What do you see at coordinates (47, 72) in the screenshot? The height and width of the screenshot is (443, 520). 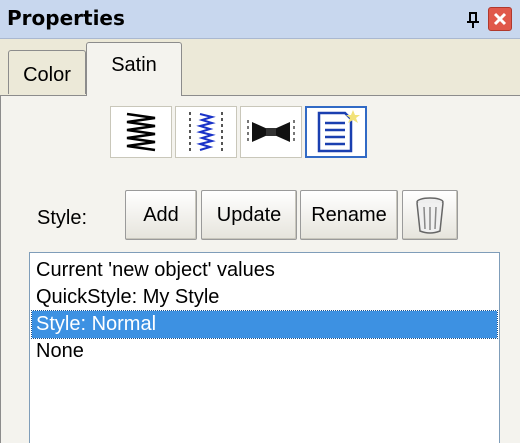 I see `tab-color: Color` at bounding box center [47, 72].